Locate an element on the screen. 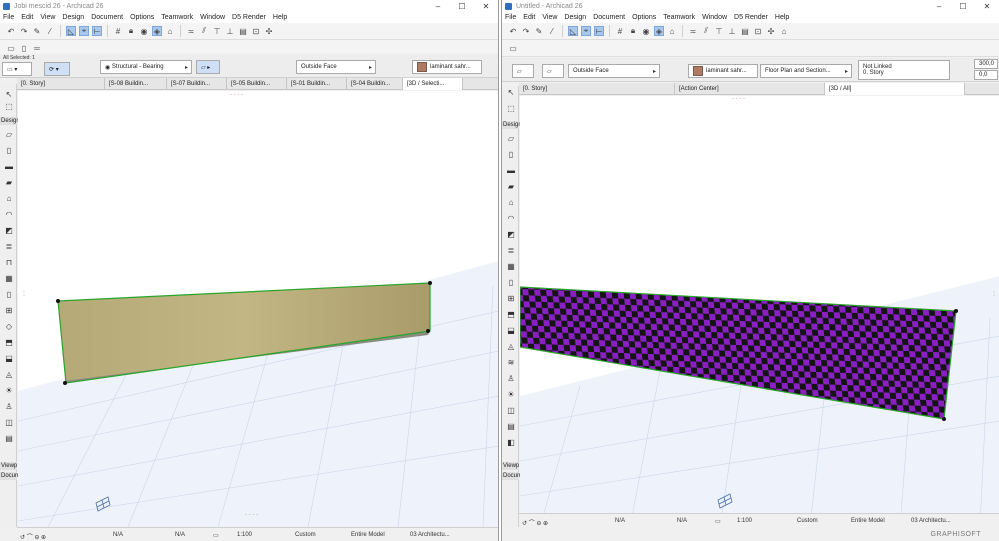 The width and height of the screenshot is (999, 541). stair-icon: ≣ is located at coordinates (9, 247).